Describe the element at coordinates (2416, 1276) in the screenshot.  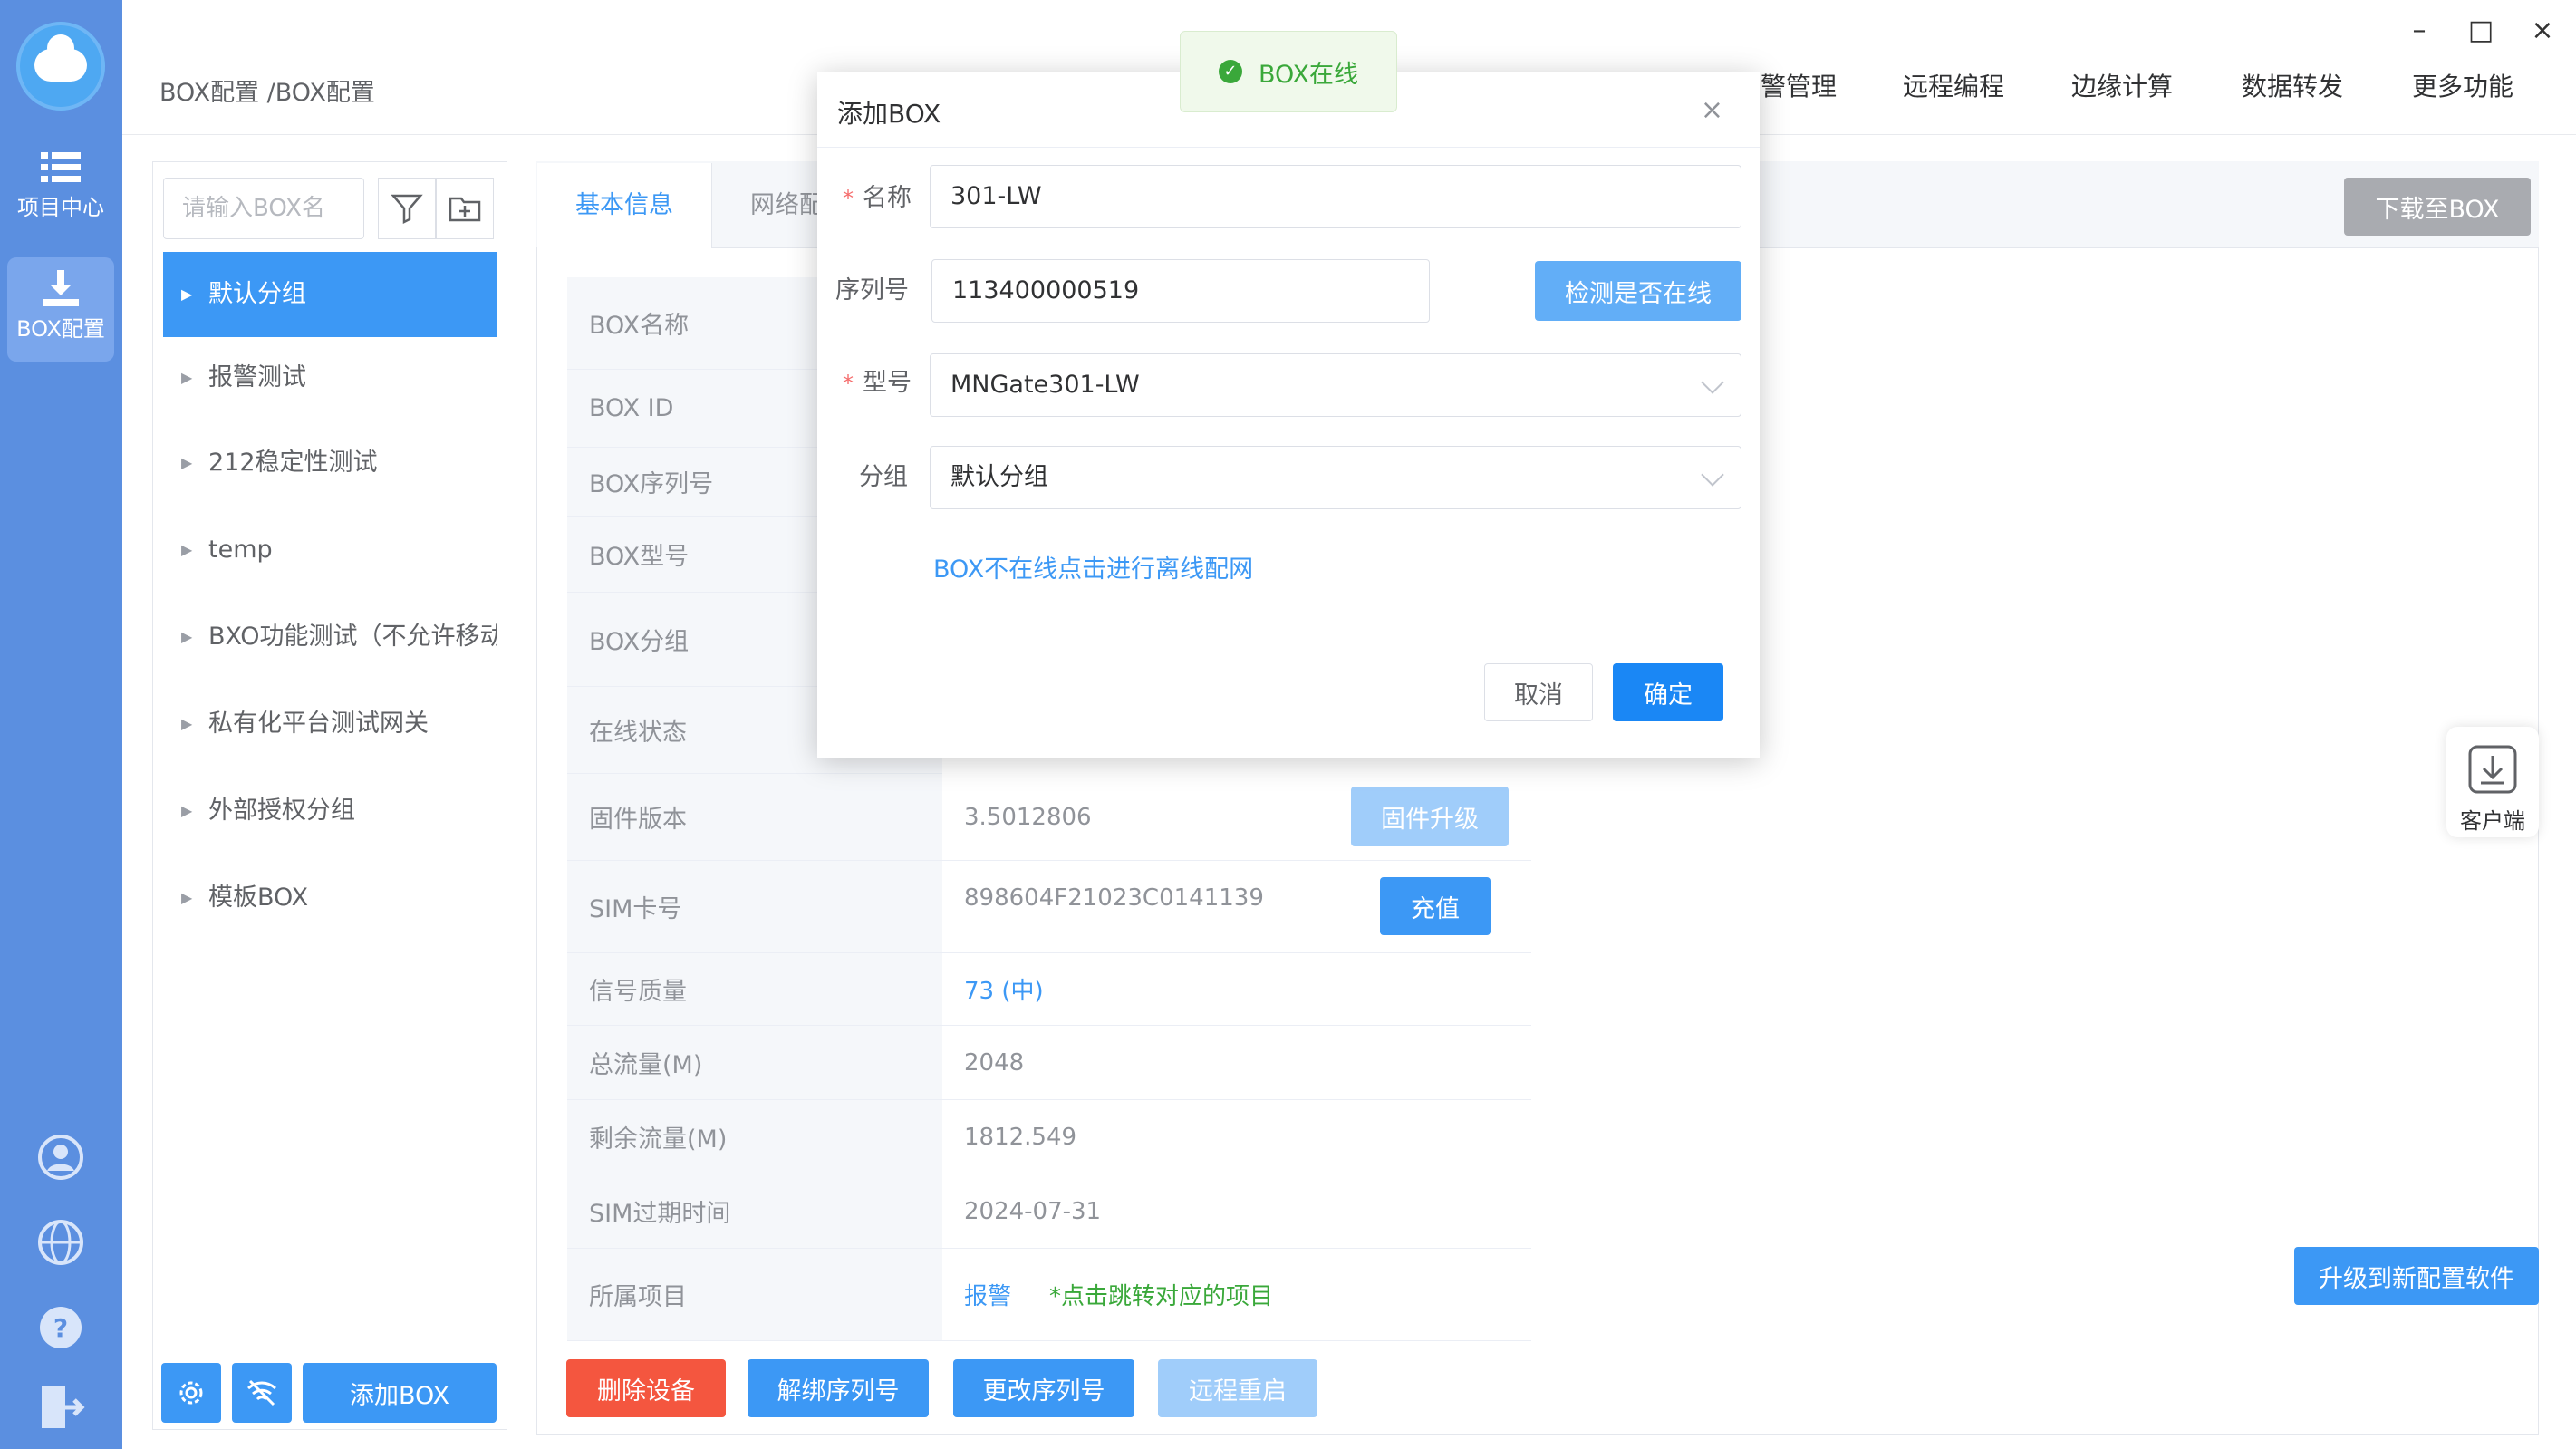
I see `upgrade-config-software-button: 升级到新配置软件` at that location.